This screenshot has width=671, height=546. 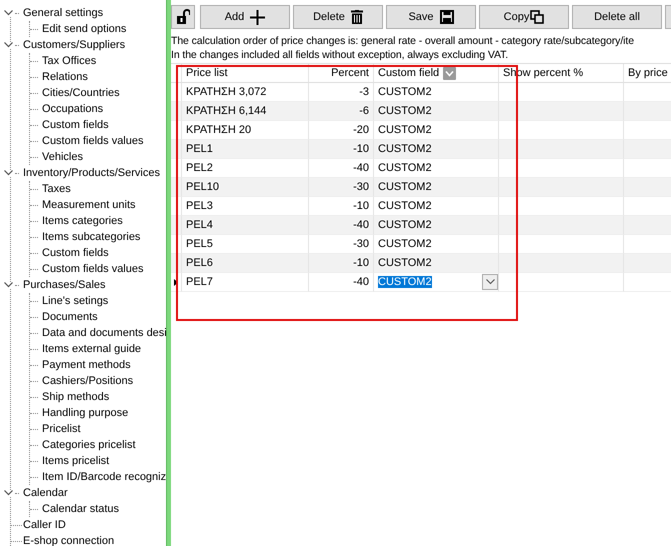 What do you see at coordinates (341, 187) in the screenshot?
I see `table-cell: -30` at bounding box center [341, 187].